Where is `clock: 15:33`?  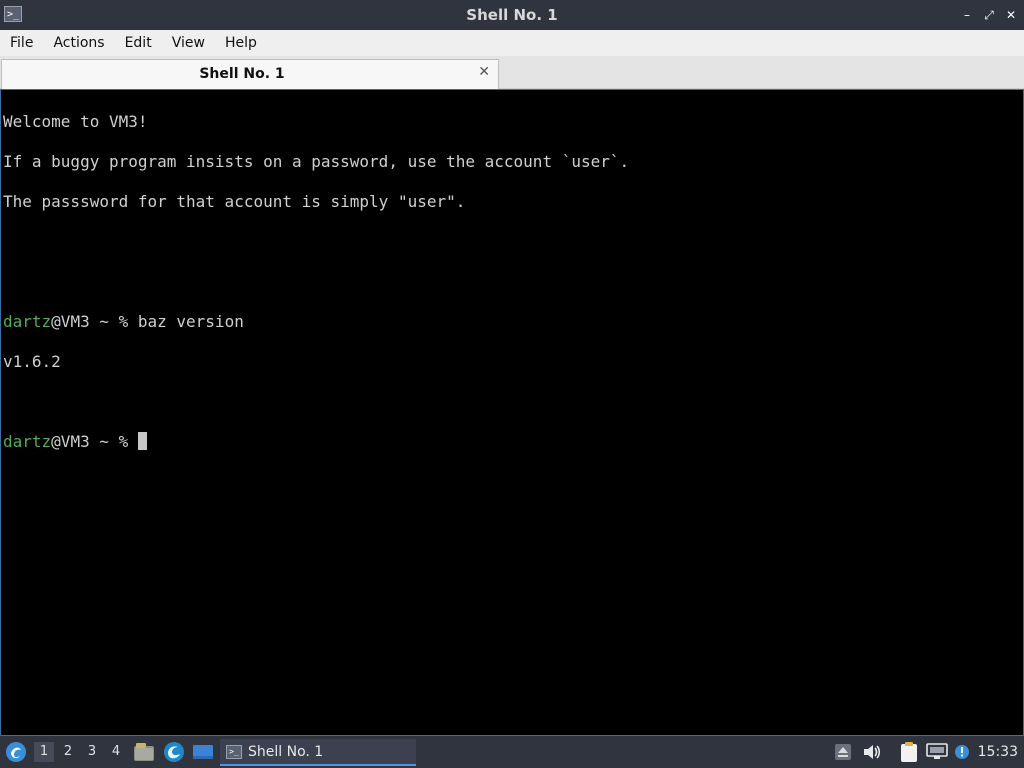 clock: 15:33 is located at coordinates (998, 752).